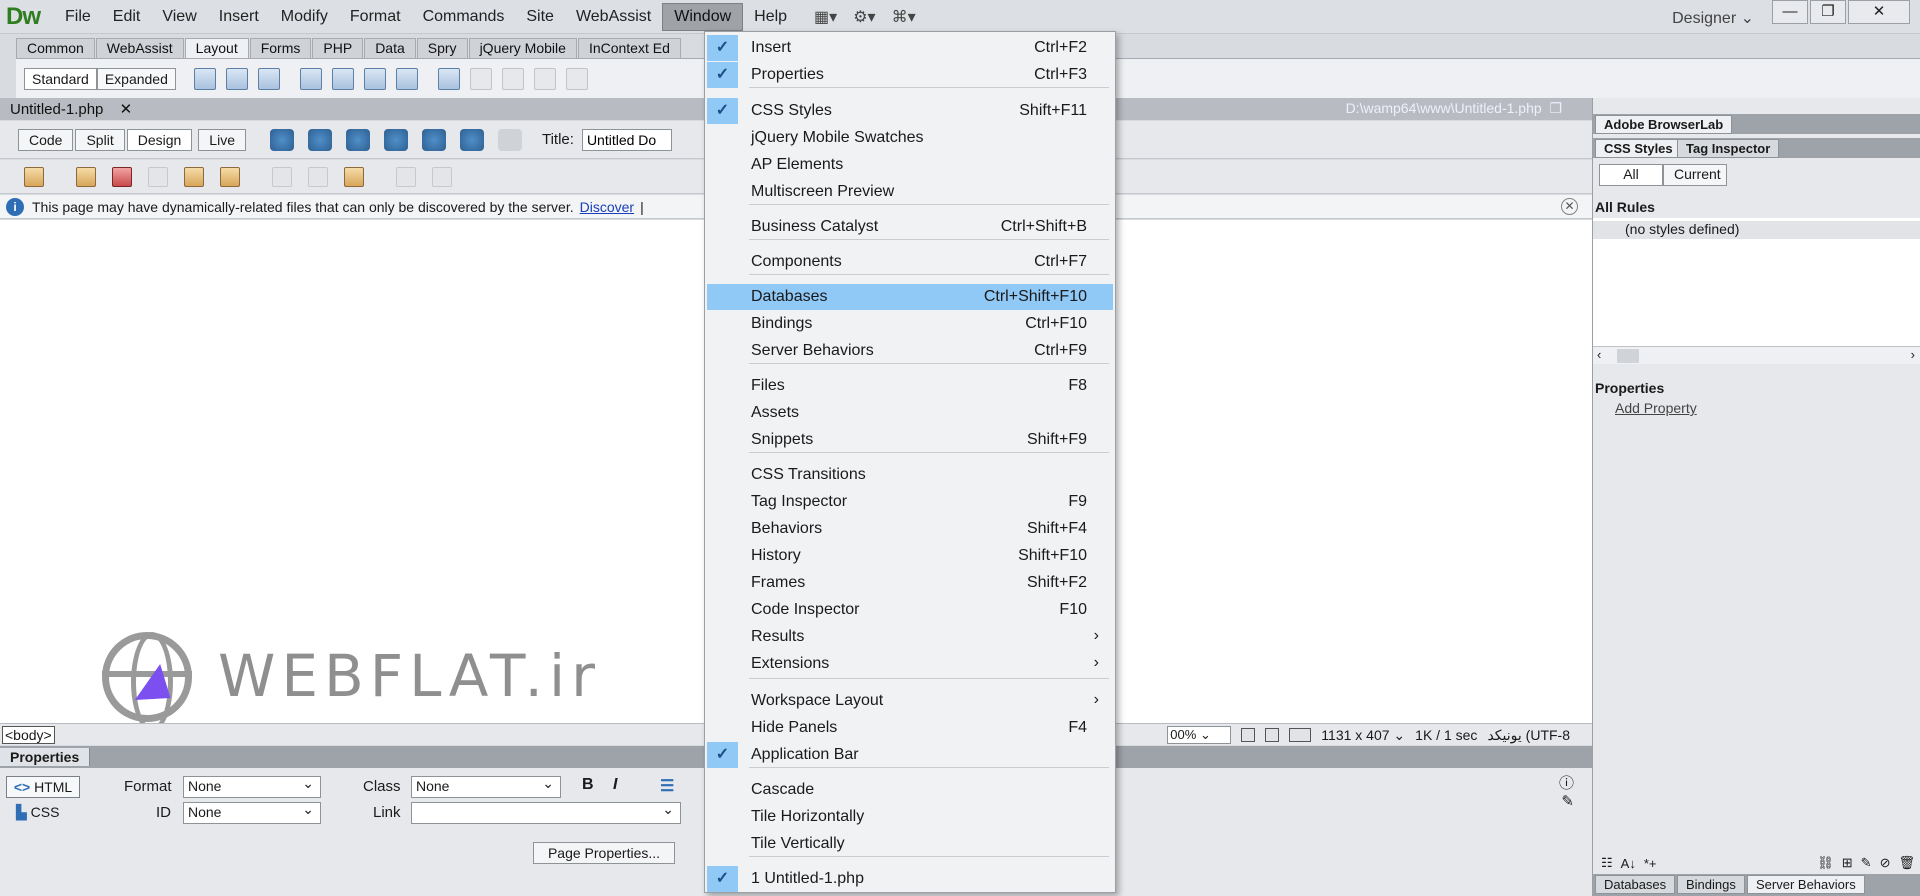 This screenshot has height=896, width=1920. Describe the element at coordinates (1656, 408) in the screenshot. I see `add-property-link: Add Property` at that location.